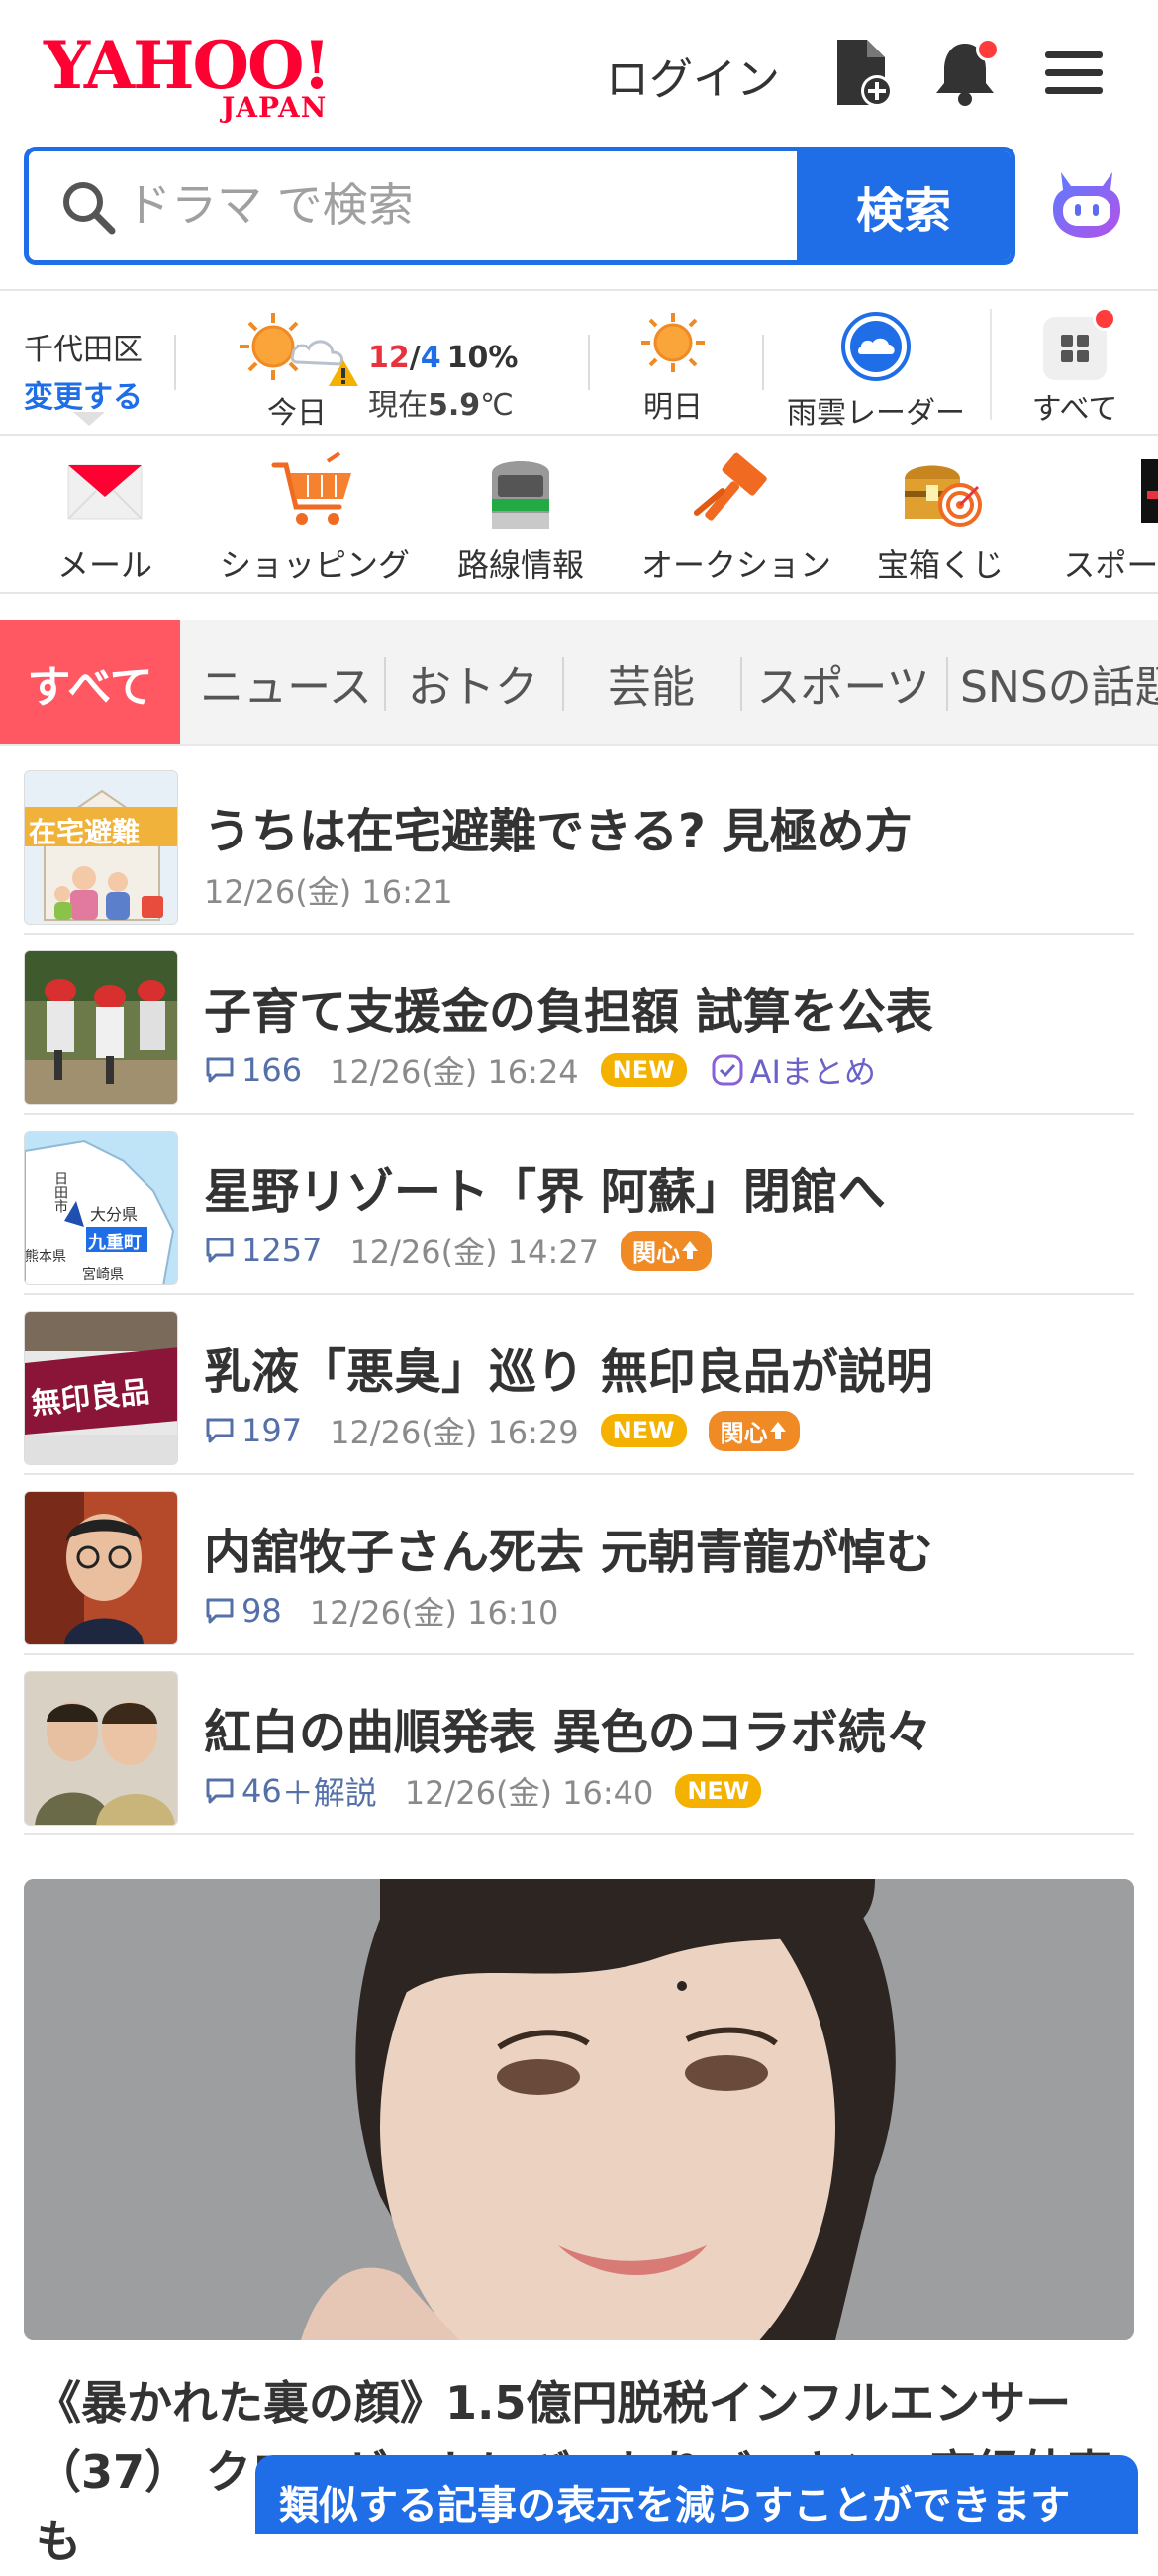  I want to click on tab-news: ニュース, so click(286, 682).